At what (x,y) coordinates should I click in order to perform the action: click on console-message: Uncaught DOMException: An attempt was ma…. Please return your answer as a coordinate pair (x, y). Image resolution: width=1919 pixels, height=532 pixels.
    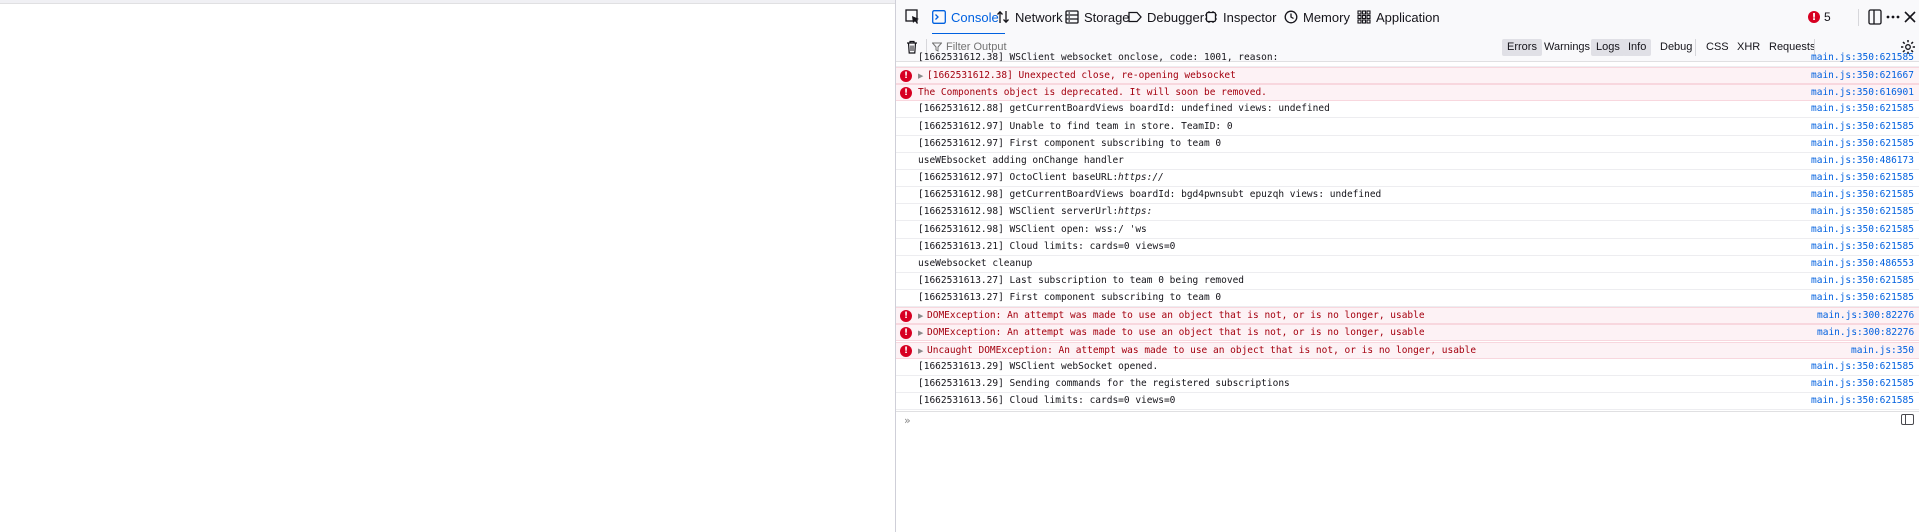
    Looking at the image, I should click on (1202, 350).